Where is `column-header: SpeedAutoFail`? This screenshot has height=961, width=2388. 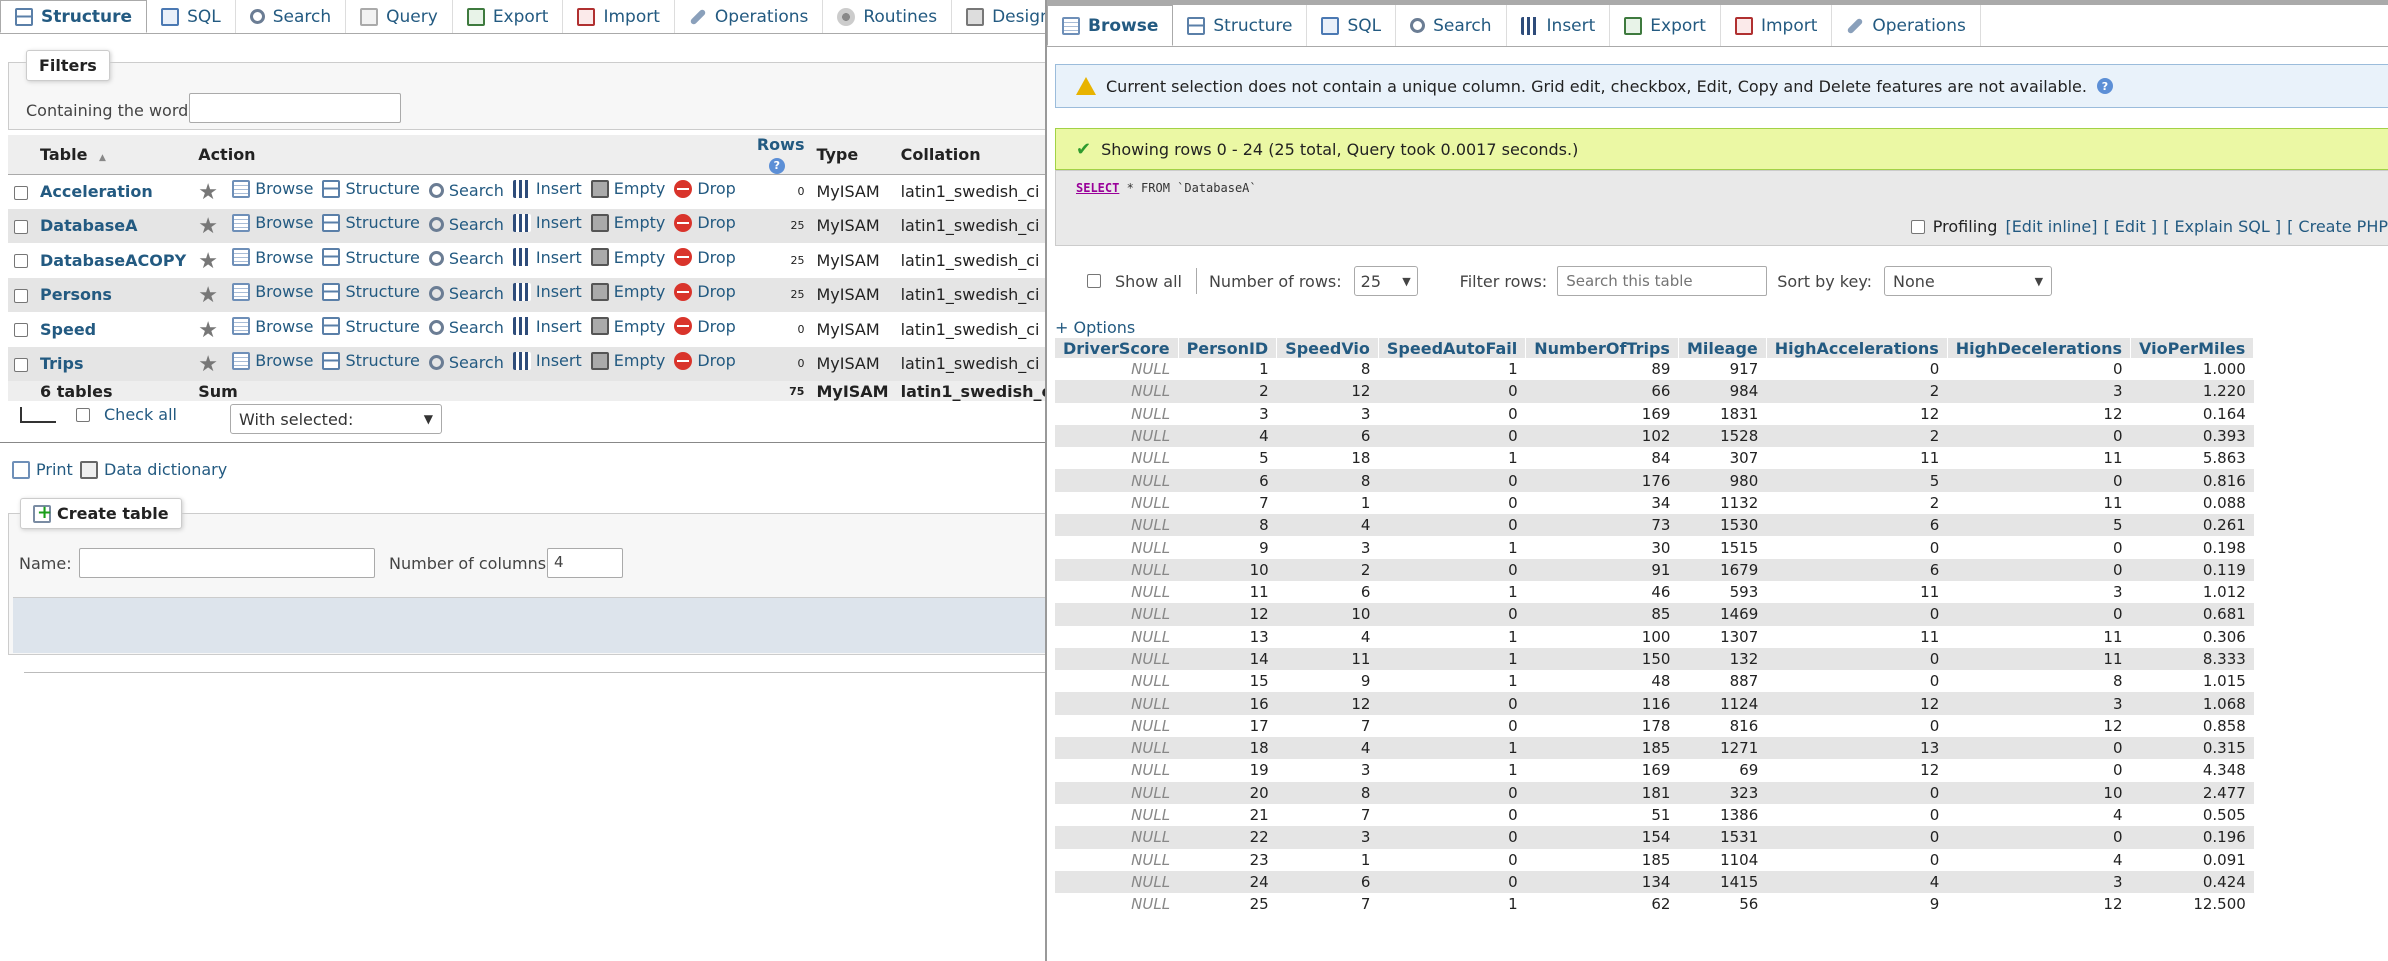 column-header: SpeedAutoFail is located at coordinates (1452, 348).